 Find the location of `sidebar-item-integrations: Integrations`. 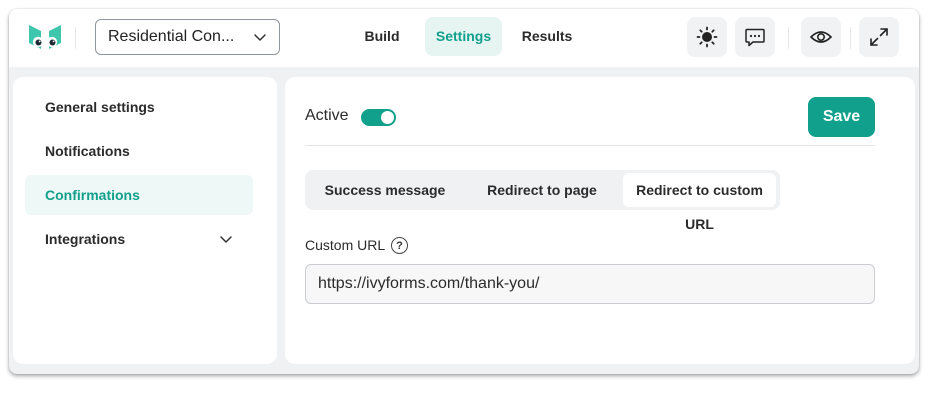

sidebar-item-integrations: Integrations is located at coordinates (139, 239).